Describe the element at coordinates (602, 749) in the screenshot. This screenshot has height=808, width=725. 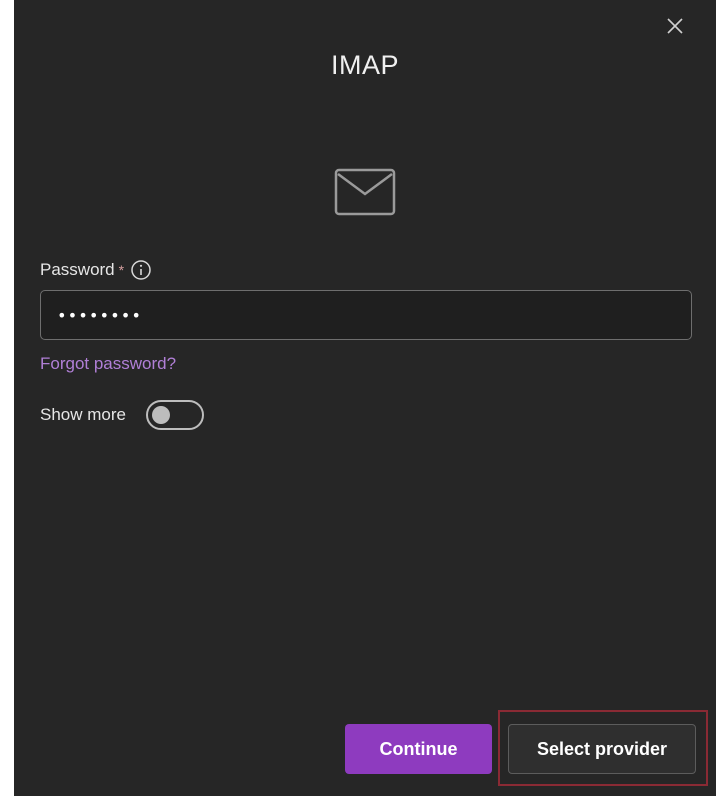
I see `select-provider-button: Select provider` at that location.